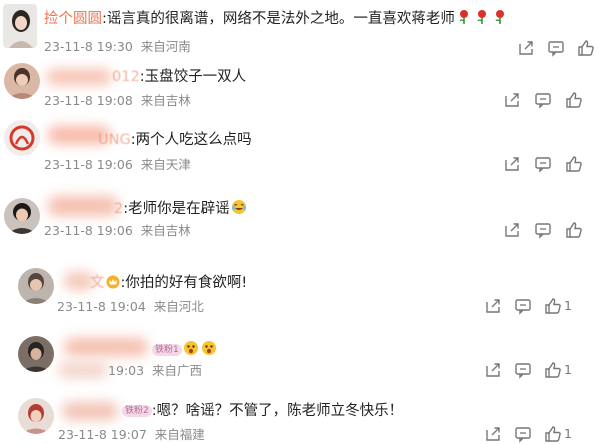  What do you see at coordinates (178, 306) in the screenshot?
I see `location: 来自河北` at bounding box center [178, 306].